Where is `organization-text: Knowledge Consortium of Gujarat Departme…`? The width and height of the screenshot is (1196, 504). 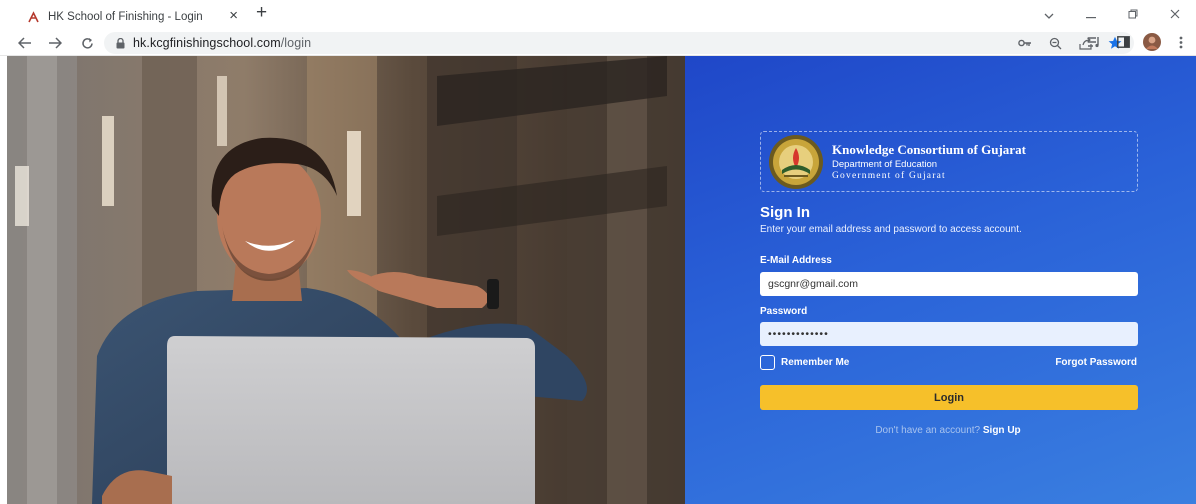
organization-text: Knowledge Consortium of Gujarat Departme… is located at coordinates (929, 161).